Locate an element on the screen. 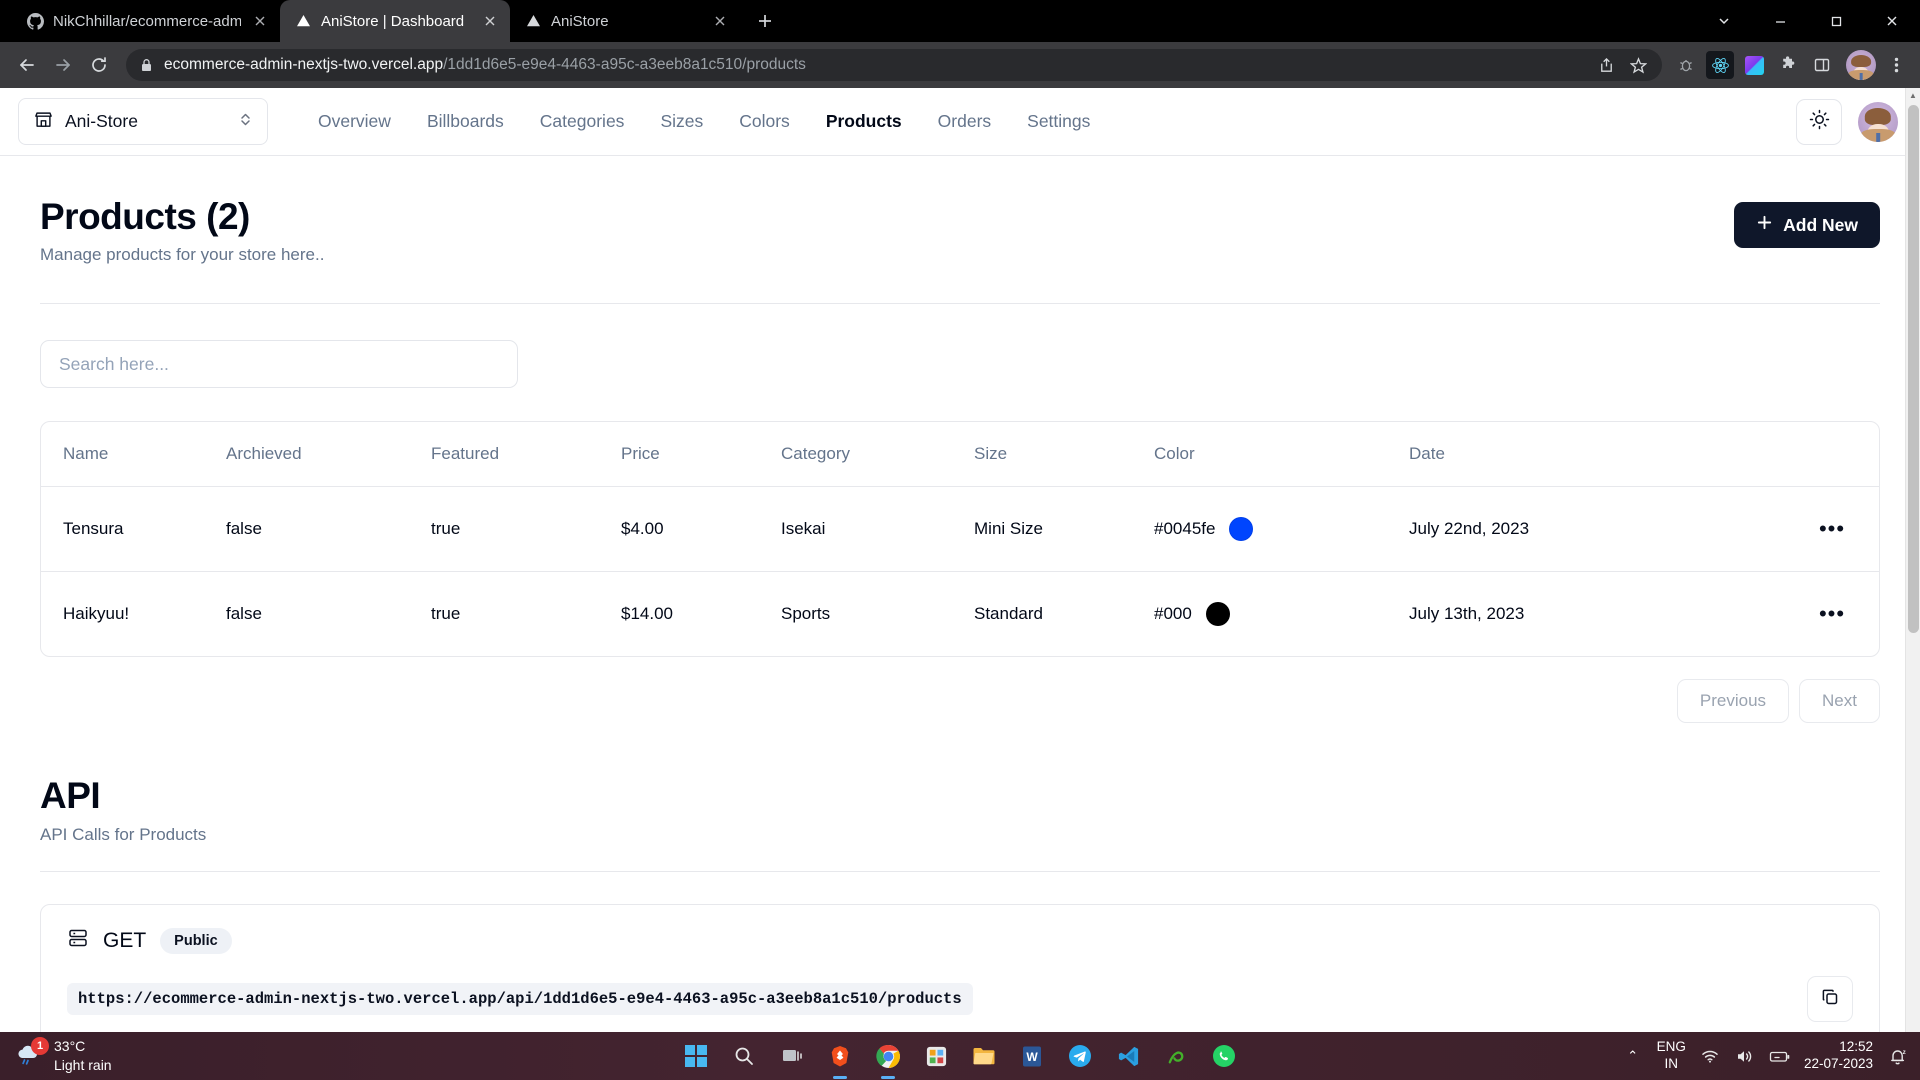 The width and height of the screenshot is (1920, 1080). browser-tab-1: AniStore | Dashboard is located at coordinates (395, 21).